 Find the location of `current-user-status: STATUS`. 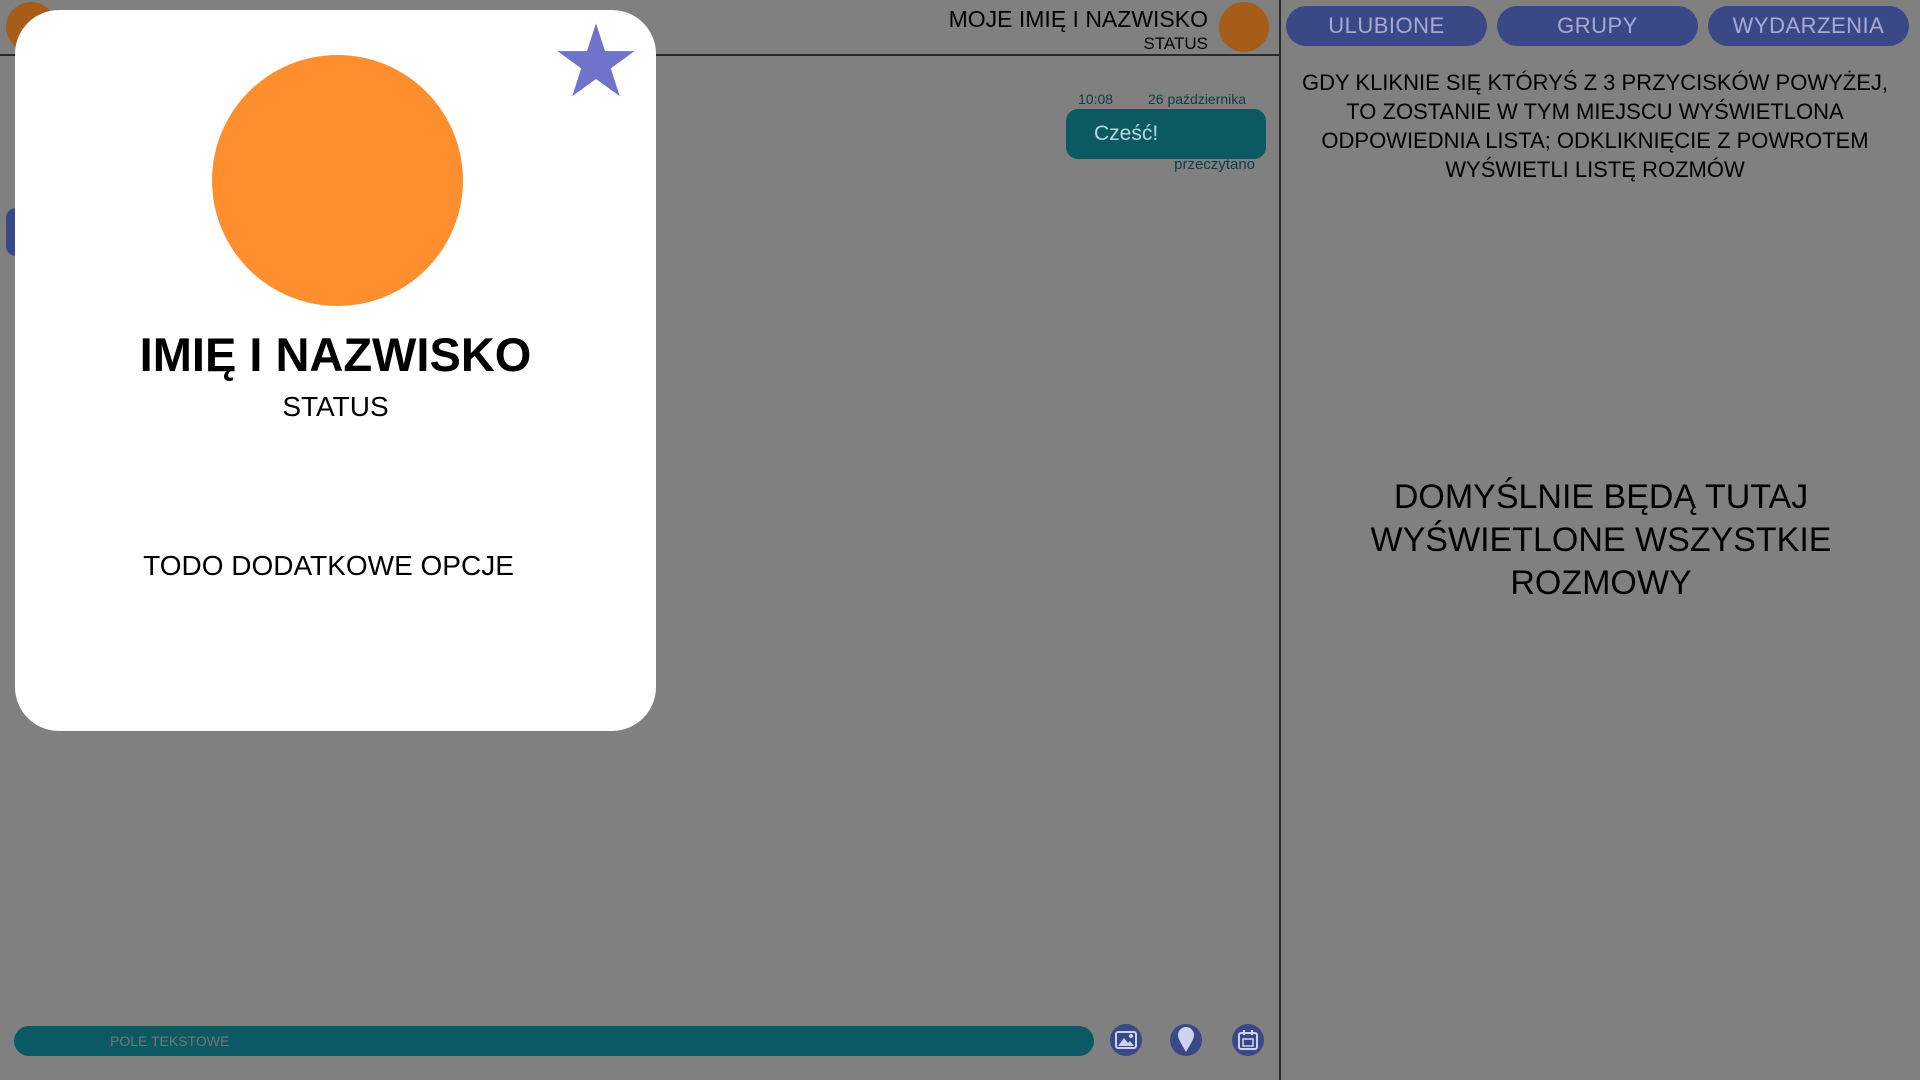

current-user-status: STATUS is located at coordinates (1175, 43).